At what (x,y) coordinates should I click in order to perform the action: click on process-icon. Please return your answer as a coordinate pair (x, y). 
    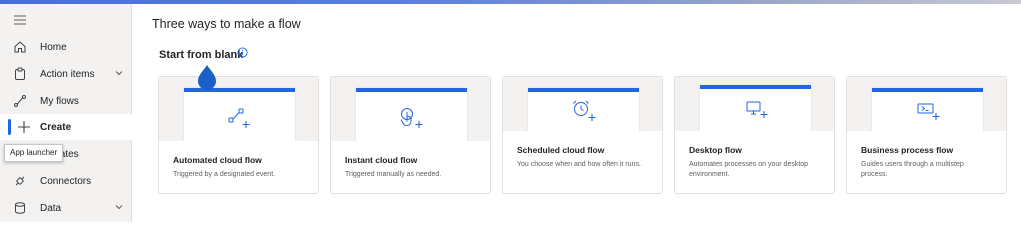
    Looking at the image, I should click on (928, 111).